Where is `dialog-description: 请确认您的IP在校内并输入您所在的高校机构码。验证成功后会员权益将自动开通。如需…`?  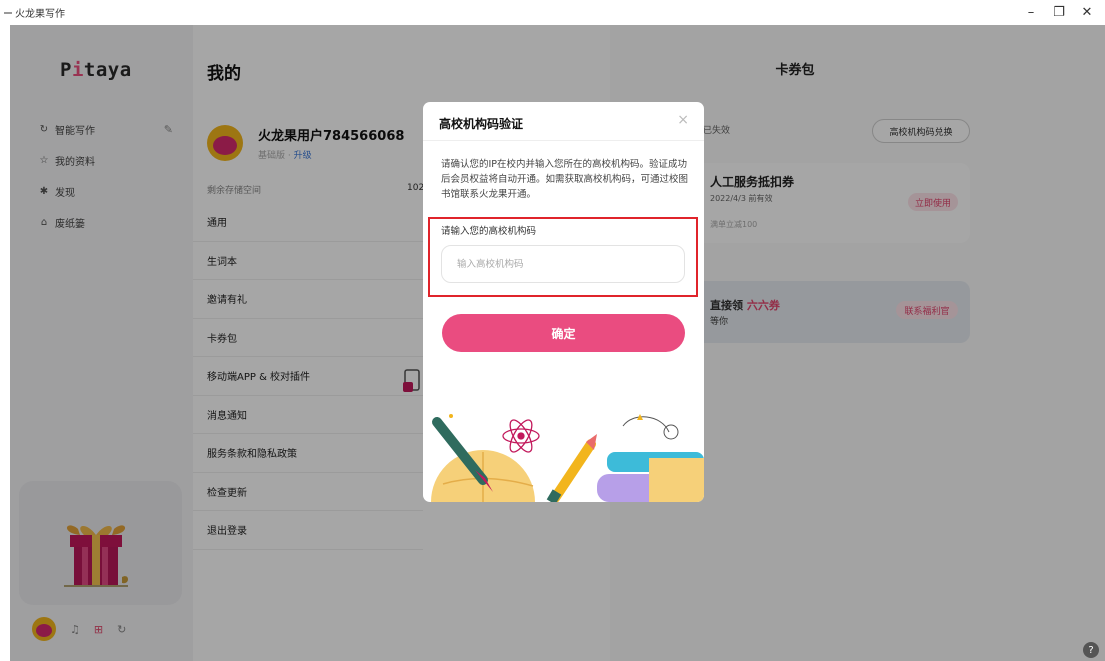
dialog-description: 请确认您的IP在校内并输入您所在的高校机构码。验证成功后会员权益将自动开通。如需… is located at coordinates (565, 179).